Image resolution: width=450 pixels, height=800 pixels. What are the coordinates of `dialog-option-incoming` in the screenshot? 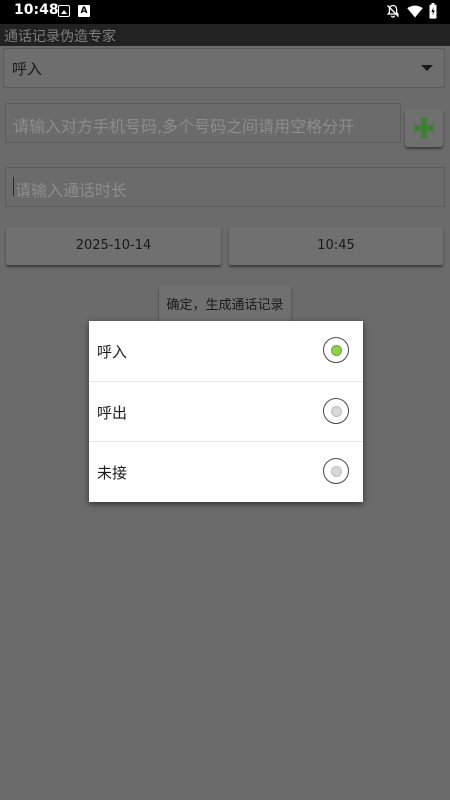 It's located at (226, 351).